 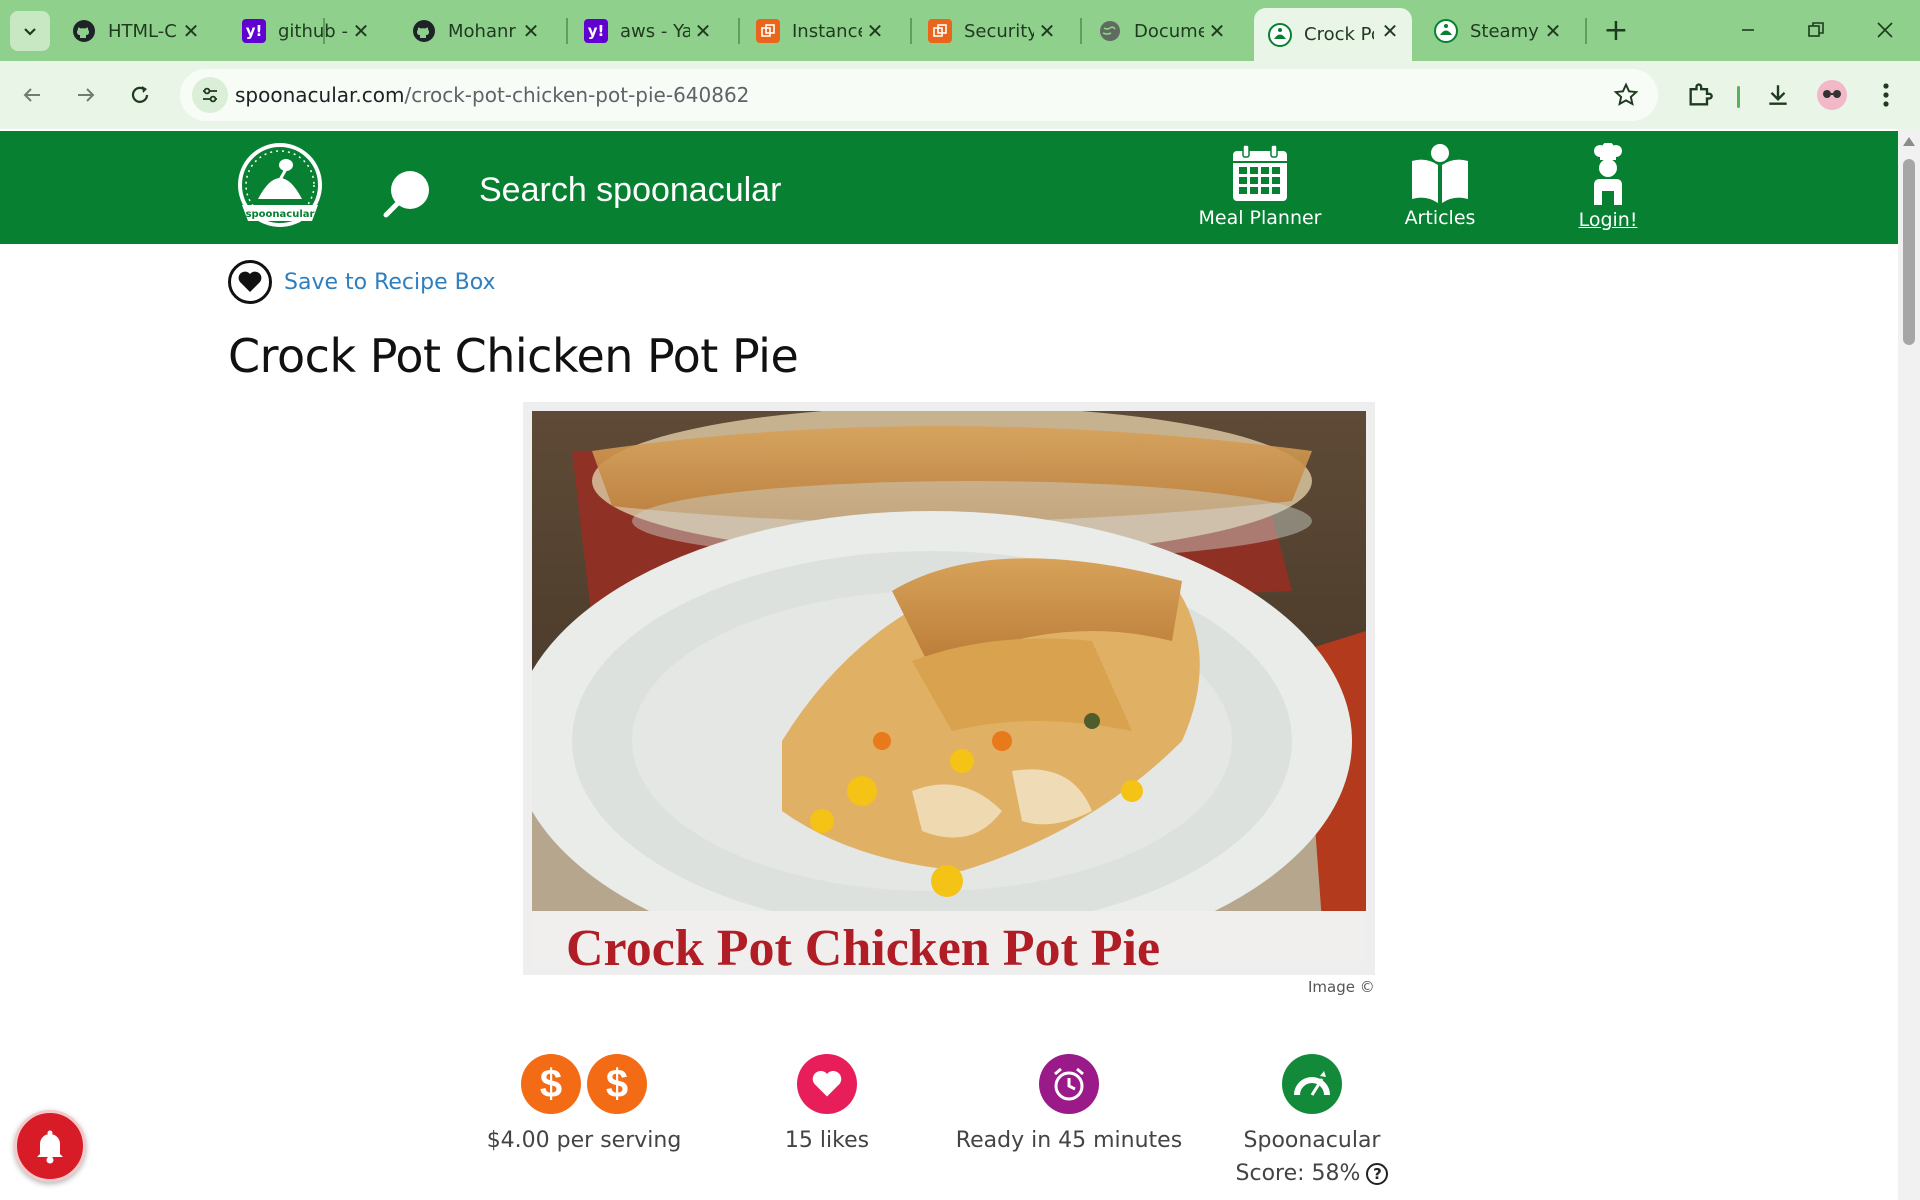 I want to click on downloads-button, so click(x=1778, y=95).